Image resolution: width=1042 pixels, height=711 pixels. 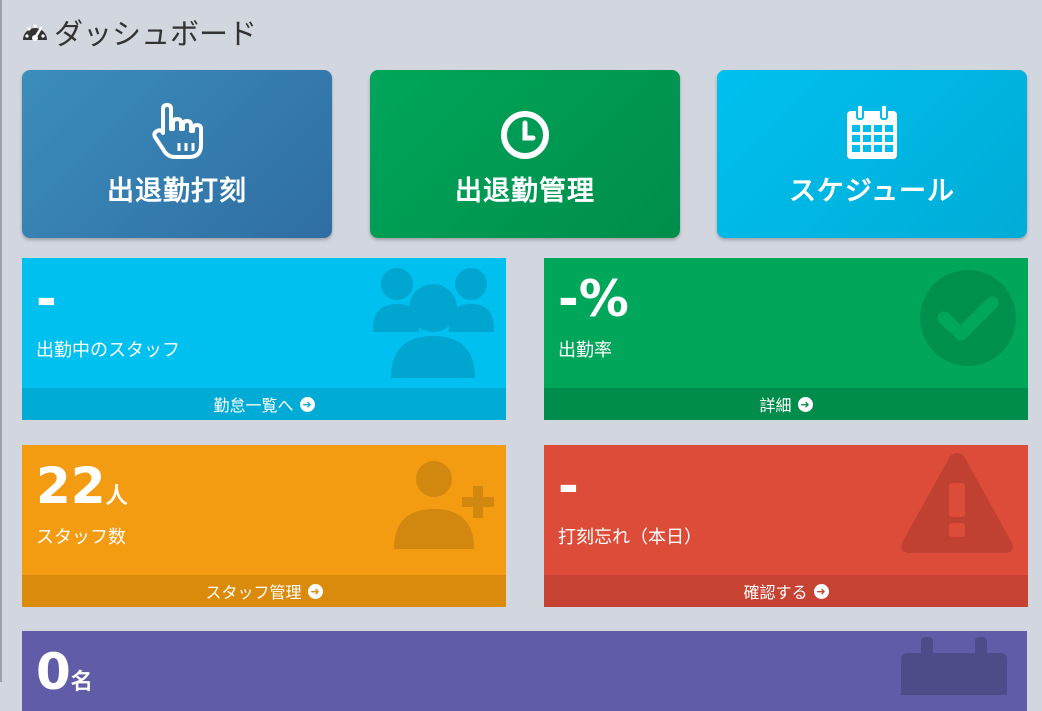 What do you see at coordinates (957, 505) in the screenshot?
I see `warning-icon` at bounding box center [957, 505].